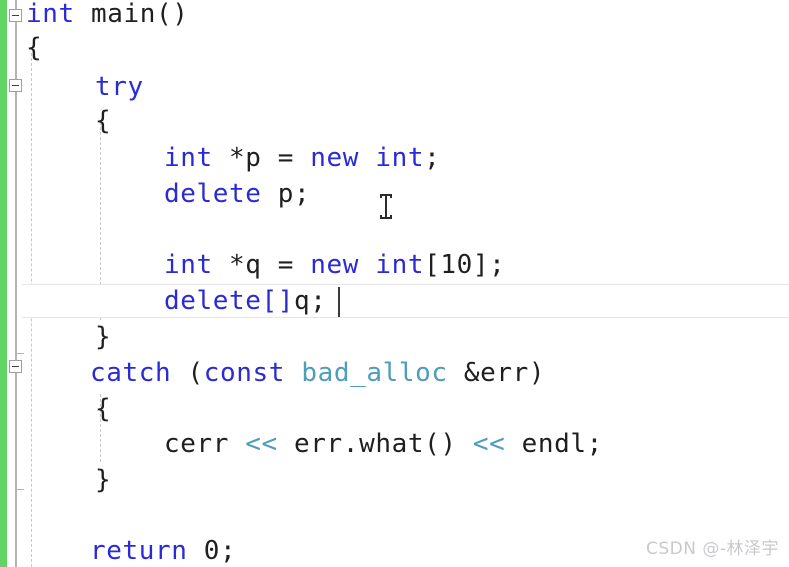 The height and width of the screenshot is (567, 789). What do you see at coordinates (205, 444) in the screenshot?
I see `token-plain: cerr` at bounding box center [205, 444].